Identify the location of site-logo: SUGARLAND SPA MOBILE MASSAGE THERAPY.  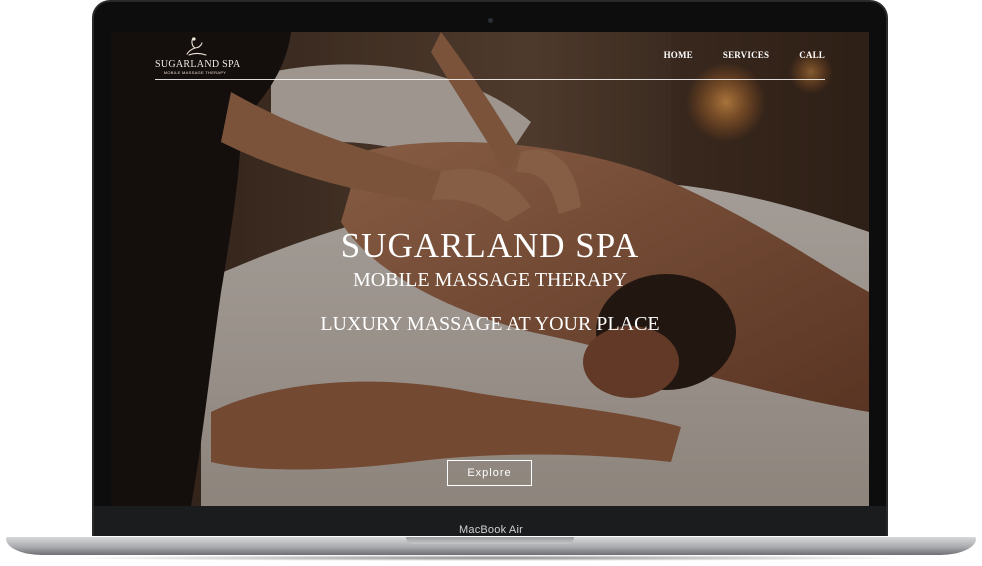
(198, 55).